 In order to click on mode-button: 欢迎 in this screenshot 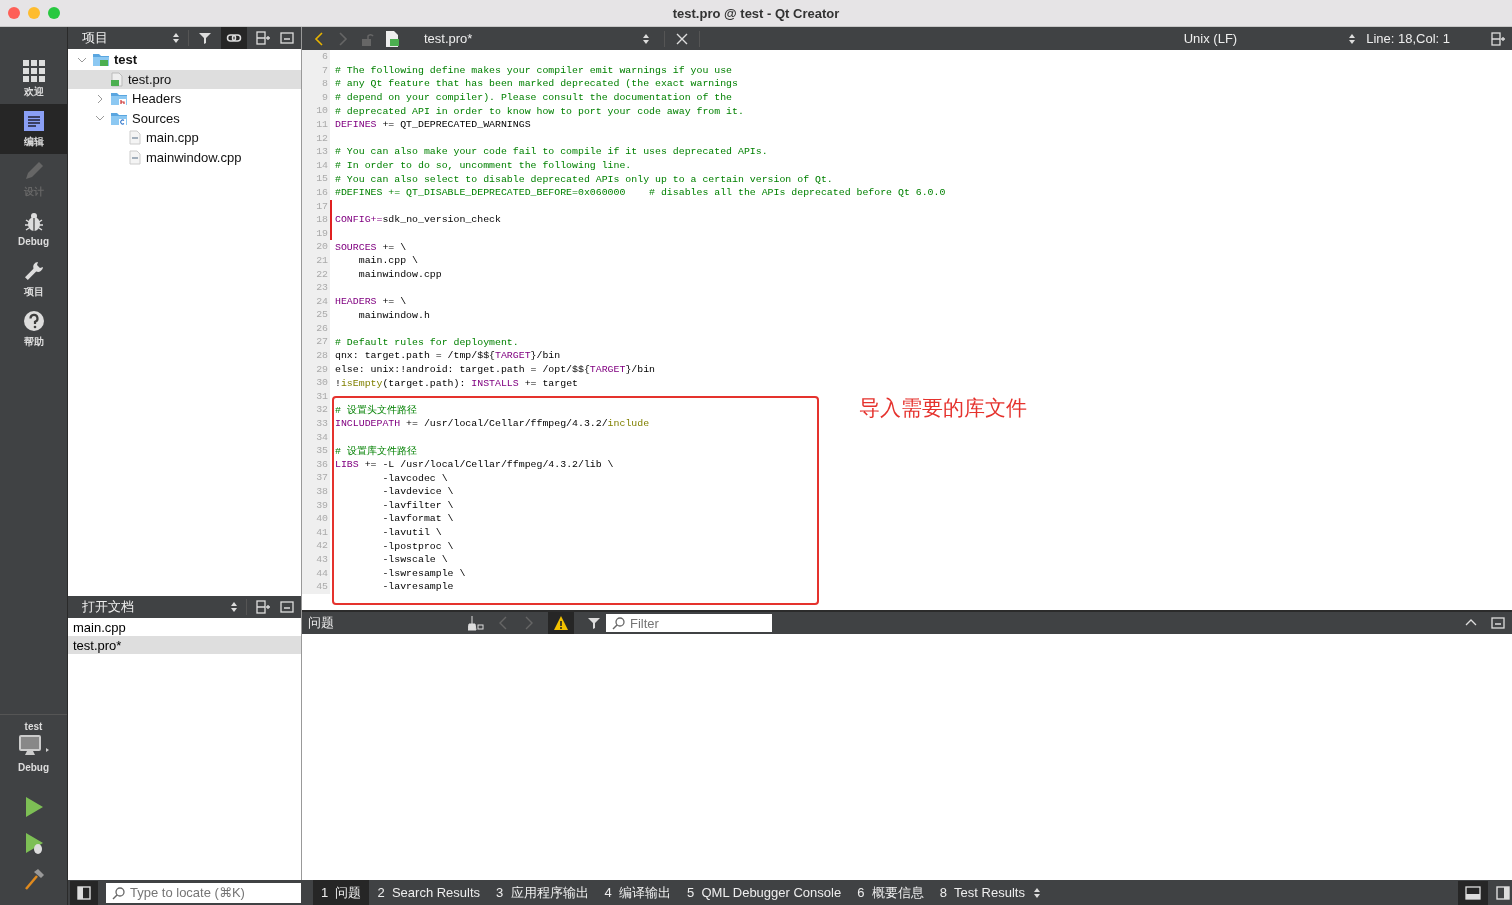, I will do `click(33, 79)`.